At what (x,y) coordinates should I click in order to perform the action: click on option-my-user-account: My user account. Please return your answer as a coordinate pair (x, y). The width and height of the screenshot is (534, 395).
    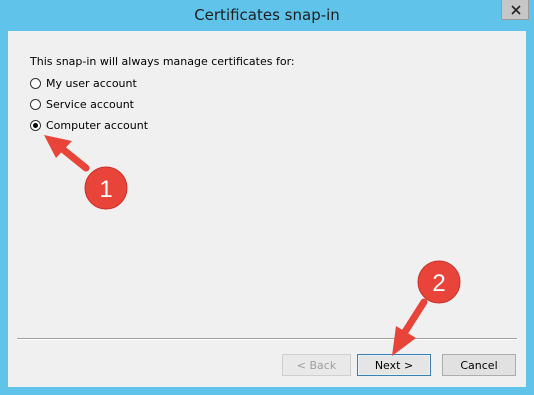
    Looking at the image, I should click on (83, 83).